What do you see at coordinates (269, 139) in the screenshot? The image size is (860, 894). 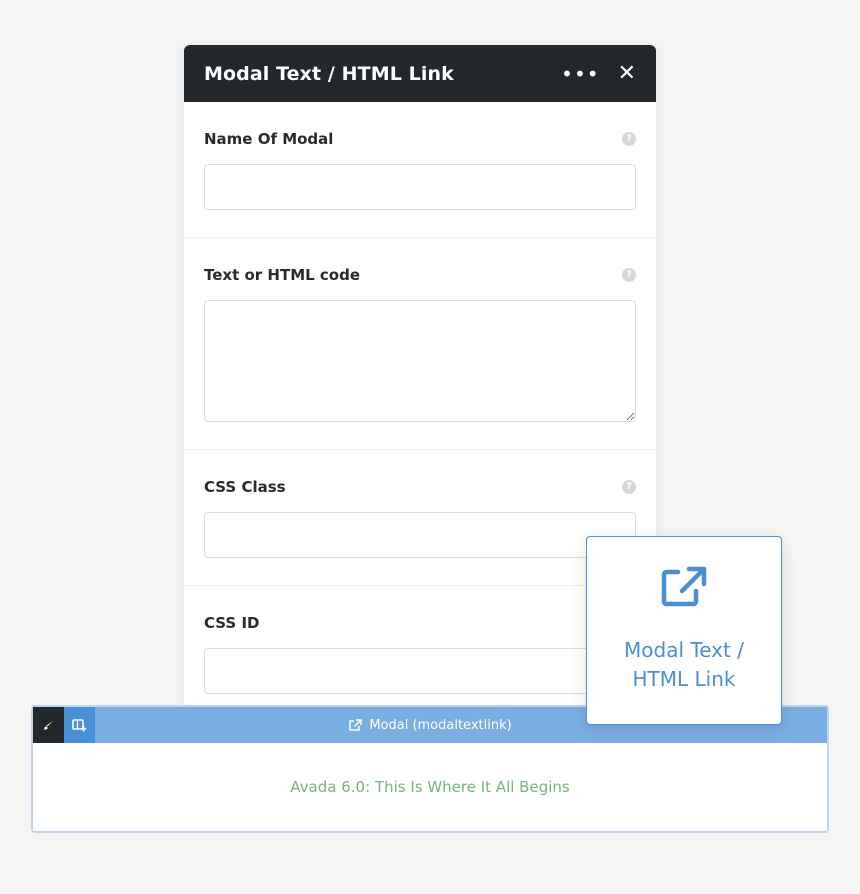 I see `field-label: Name Of Modal` at bounding box center [269, 139].